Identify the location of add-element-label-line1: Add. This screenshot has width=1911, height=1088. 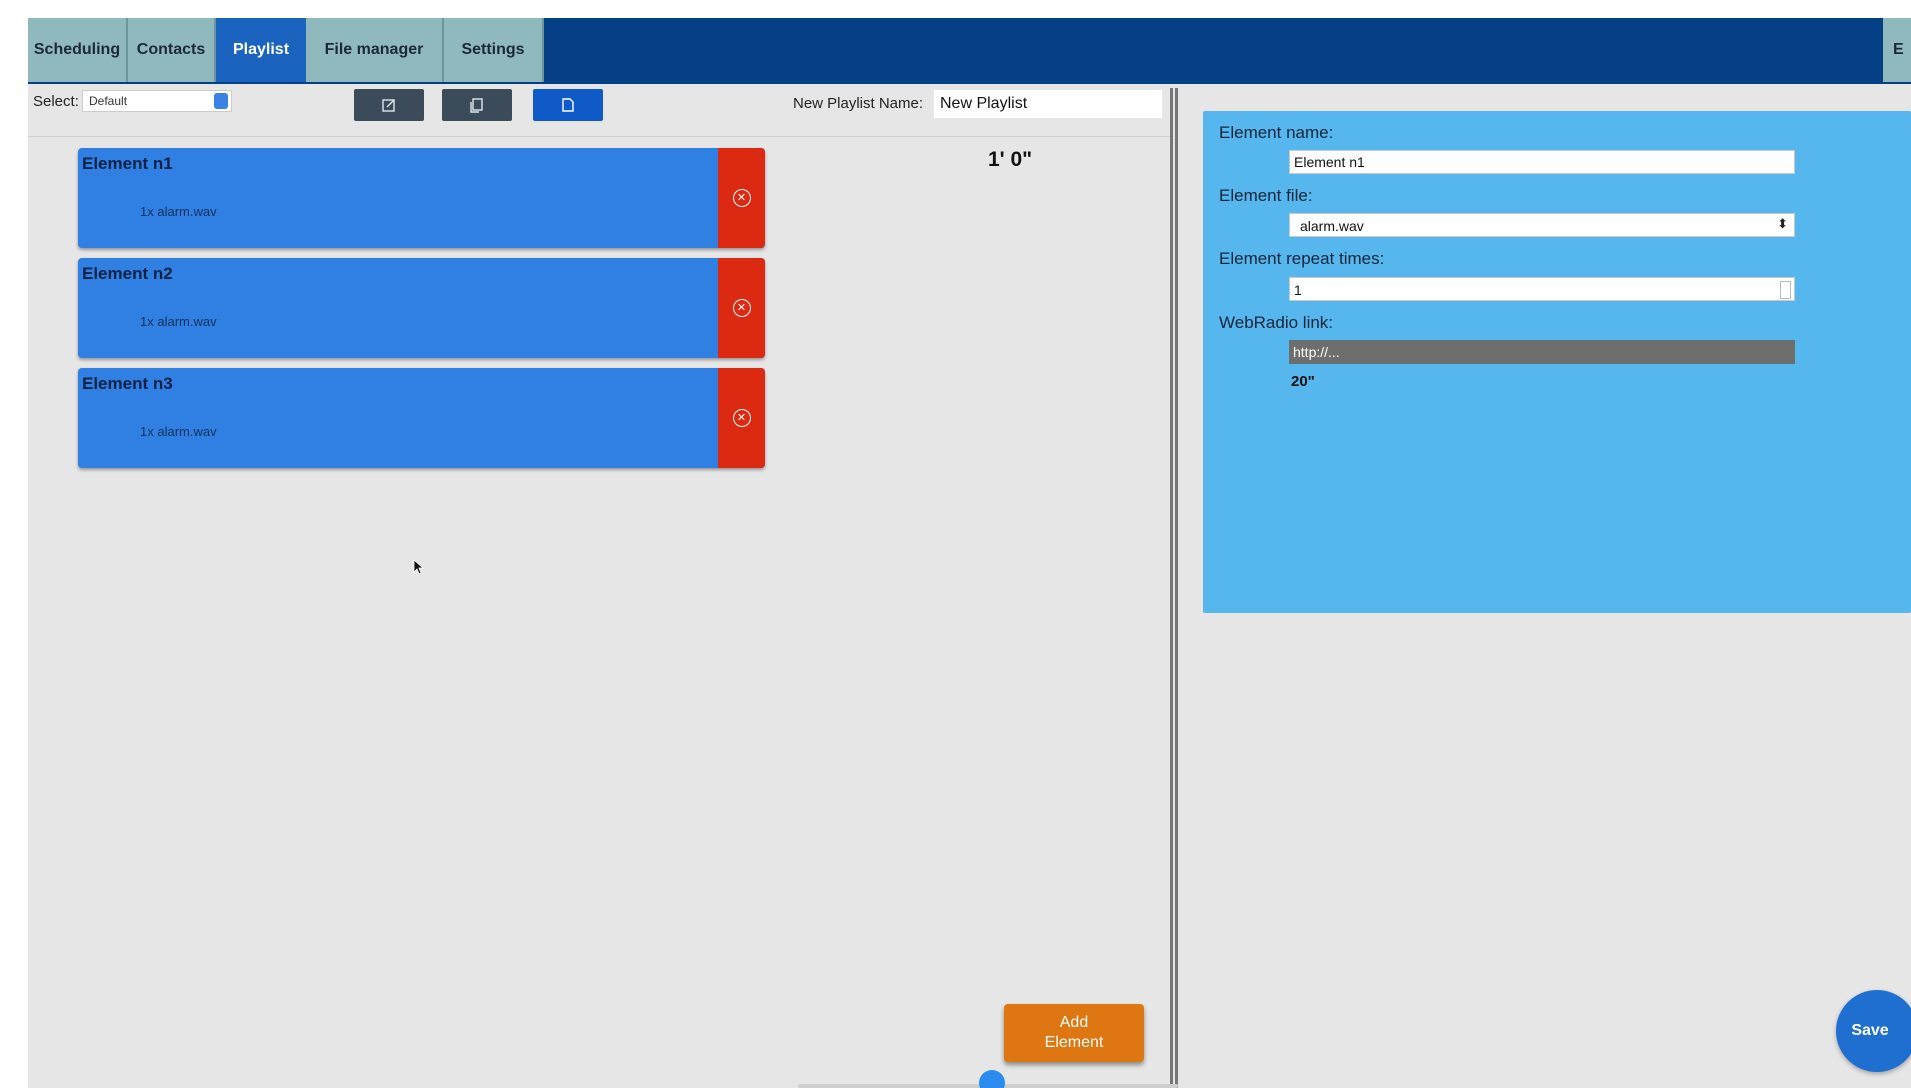
(1074, 1022).